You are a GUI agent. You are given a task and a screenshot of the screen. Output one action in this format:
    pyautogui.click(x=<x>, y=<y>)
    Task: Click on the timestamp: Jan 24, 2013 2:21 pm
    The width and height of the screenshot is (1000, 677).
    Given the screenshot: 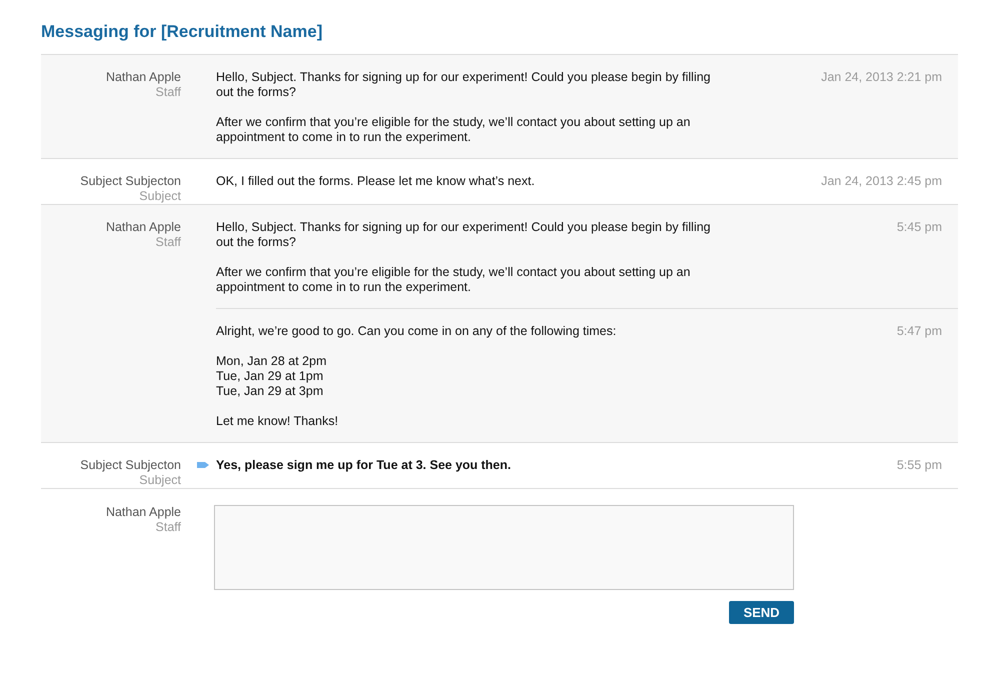 What is the action you would take?
    pyautogui.click(x=882, y=77)
    